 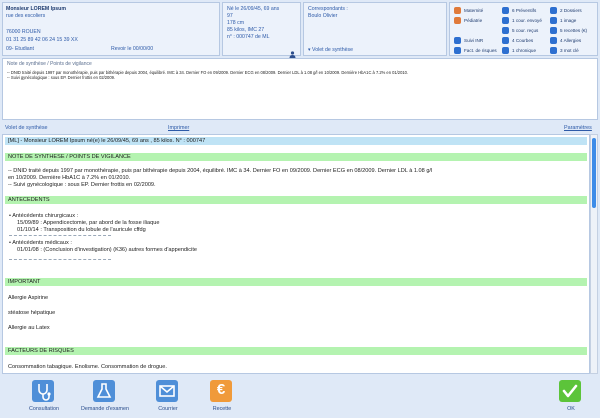 What do you see at coordinates (104, 391) in the screenshot?
I see `flask-icon` at bounding box center [104, 391].